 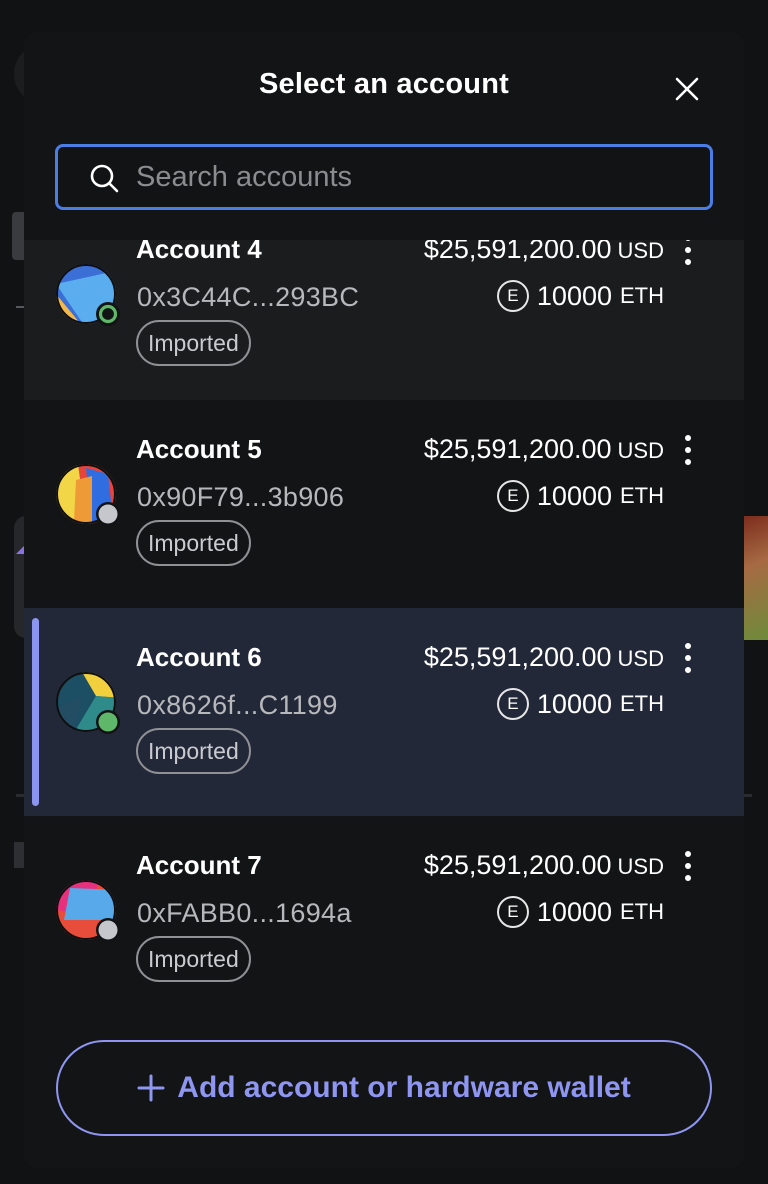 What do you see at coordinates (241, 497) in the screenshot?
I see `account-address: 0x90F79...3b906` at bounding box center [241, 497].